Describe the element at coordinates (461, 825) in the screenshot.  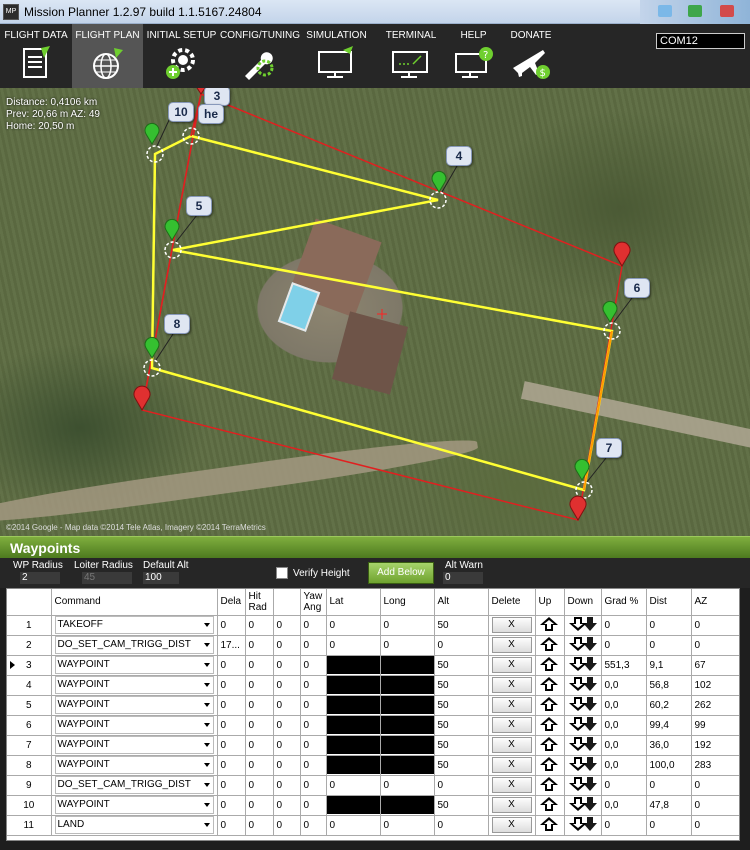
I see `alt-cell: 0` at that location.